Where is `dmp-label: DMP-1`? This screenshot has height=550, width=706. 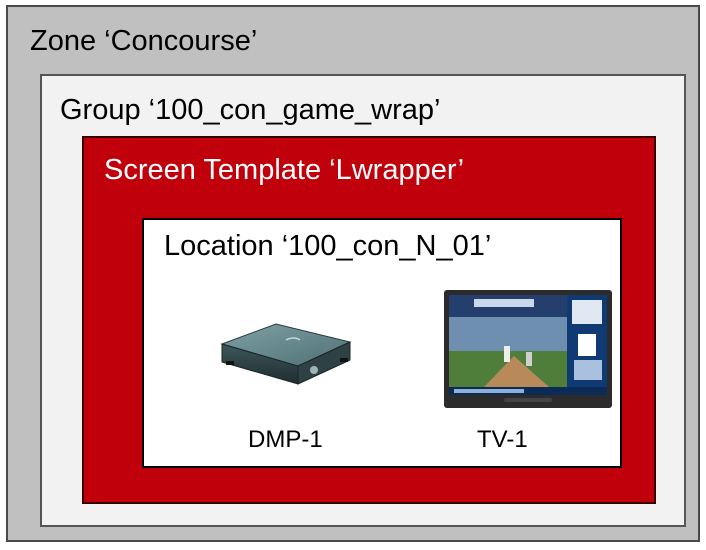
dmp-label: DMP-1 is located at coordinates (285, 439).